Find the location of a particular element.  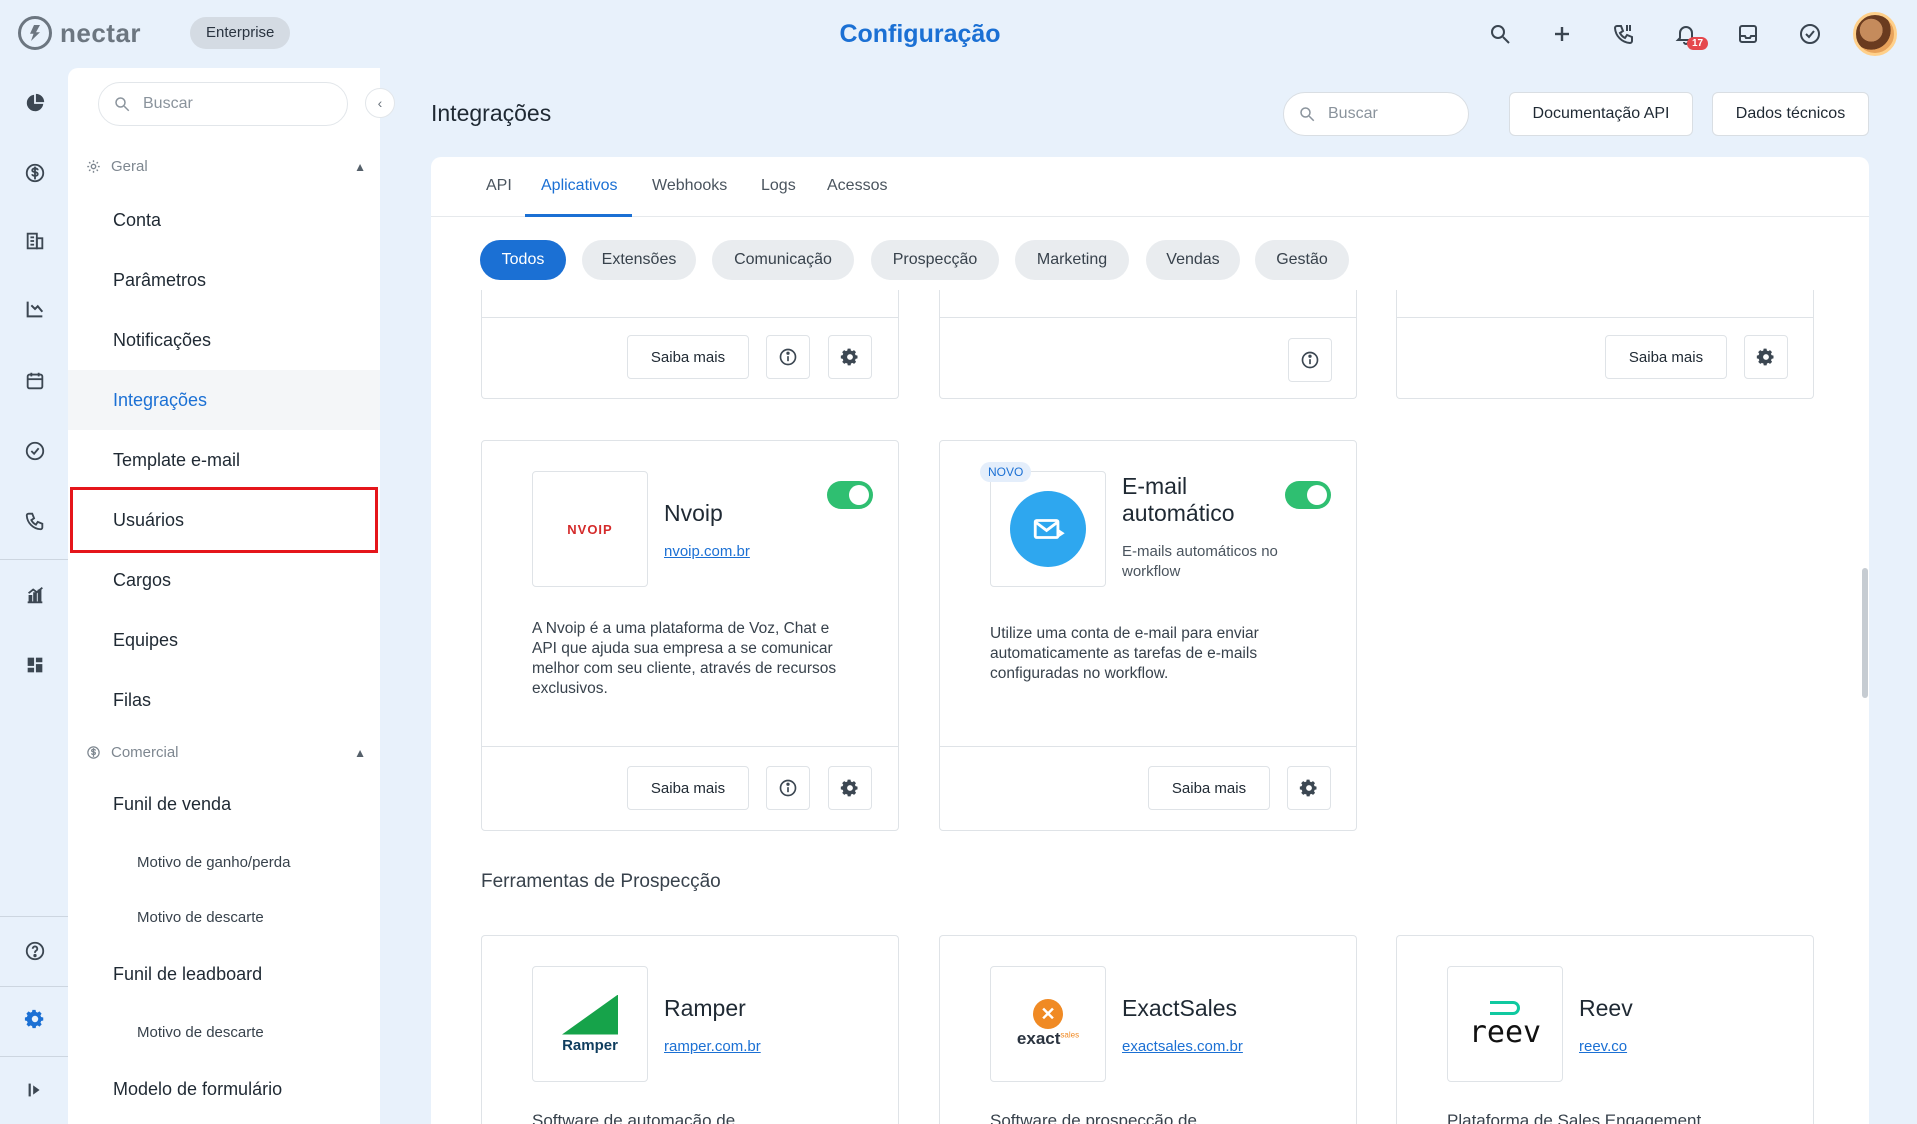

scrollbar is located at coordinates (1865, 633).